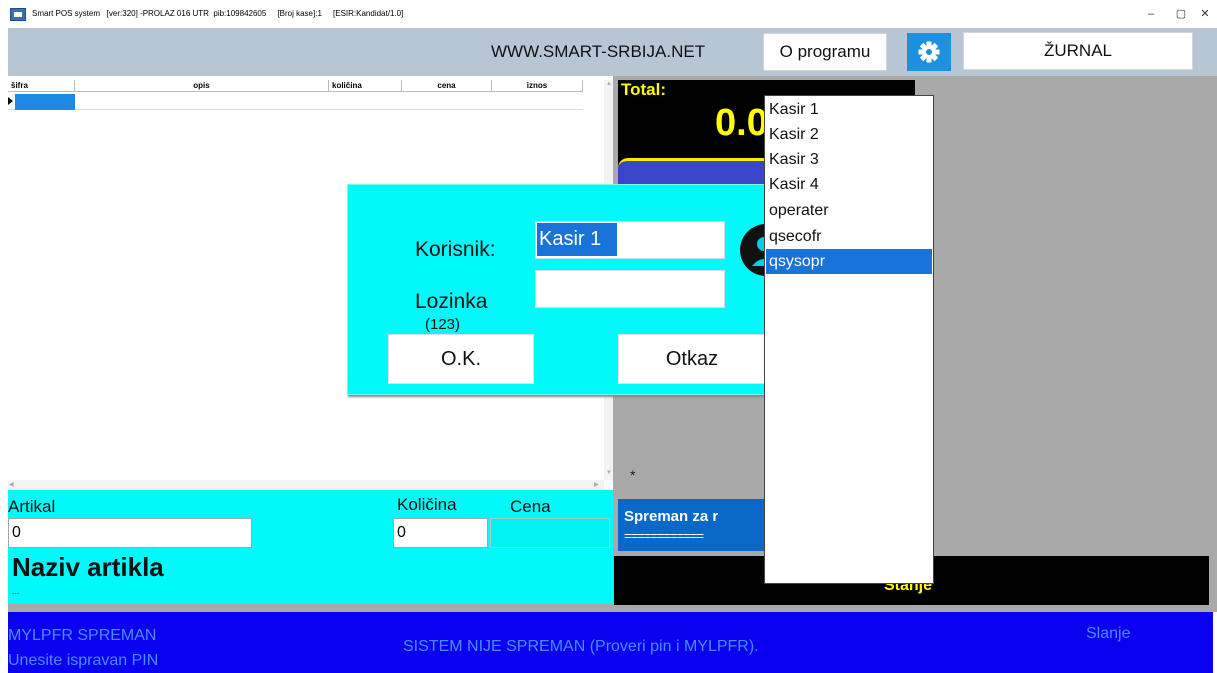  I want to click on col-header-opis: opis, so click(202, 86).